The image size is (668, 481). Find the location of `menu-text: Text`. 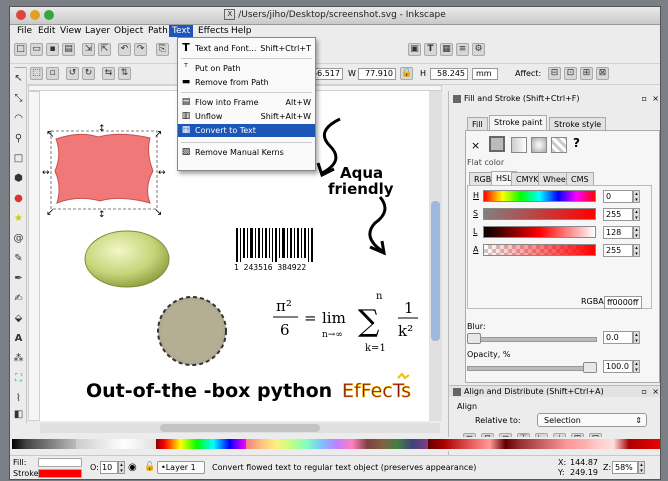

menu-text: Text is located at coordinates (181, 31).